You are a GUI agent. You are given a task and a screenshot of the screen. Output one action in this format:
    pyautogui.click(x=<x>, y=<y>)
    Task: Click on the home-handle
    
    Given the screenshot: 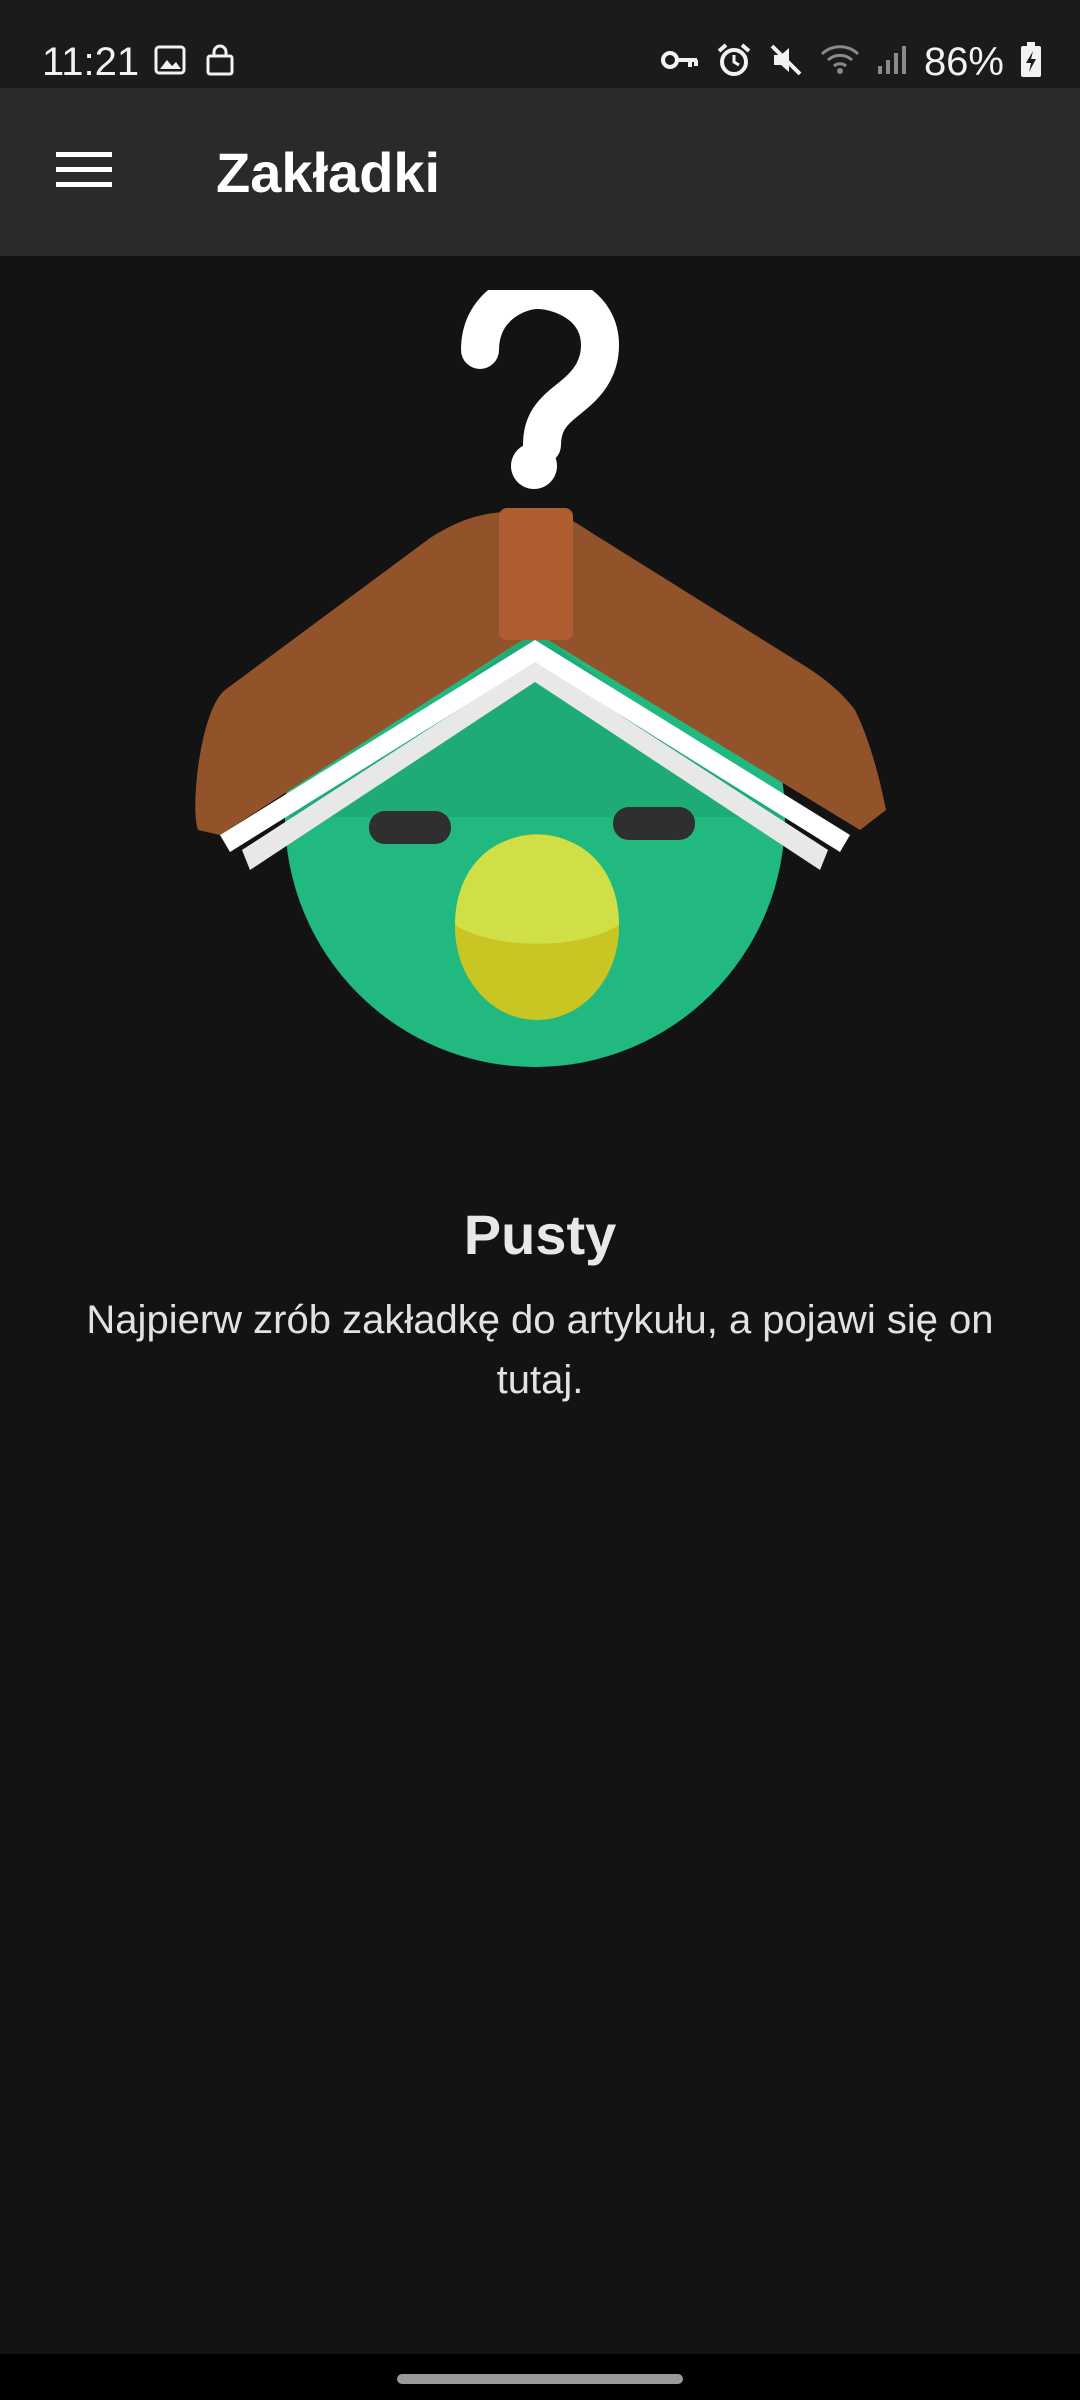 What is the action you would take?
    pyautogui.click(x=540, y=2379)
    